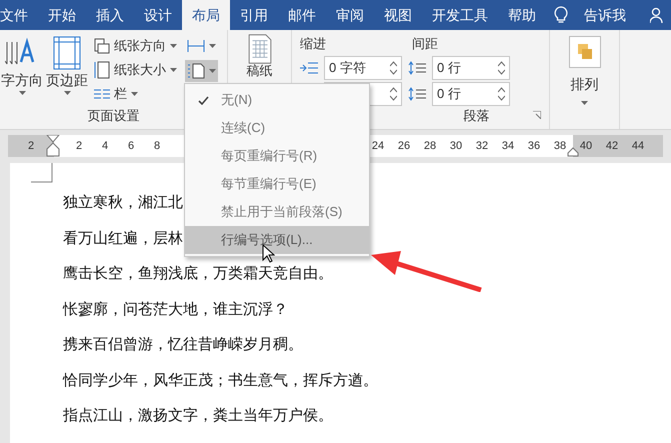 The width and height of the screenshot is (671, 443). Describe the element at coordinates (584, 70) in the screenshot. I see `arrange-button: 排列` at that location.